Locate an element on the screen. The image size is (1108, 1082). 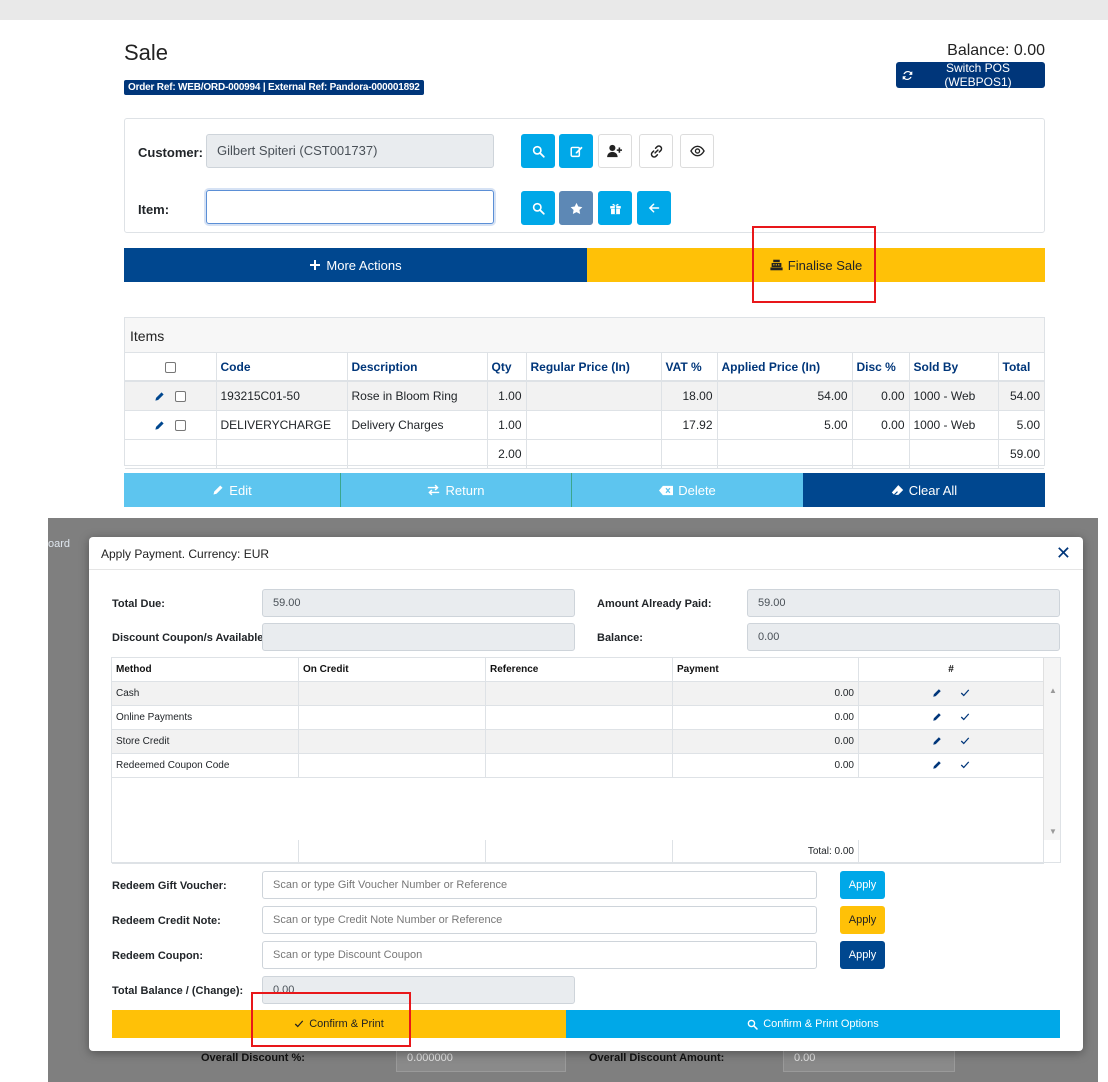
coupons-available-label: Discount Coupon/s Available: is located at coordinates (190, 638).